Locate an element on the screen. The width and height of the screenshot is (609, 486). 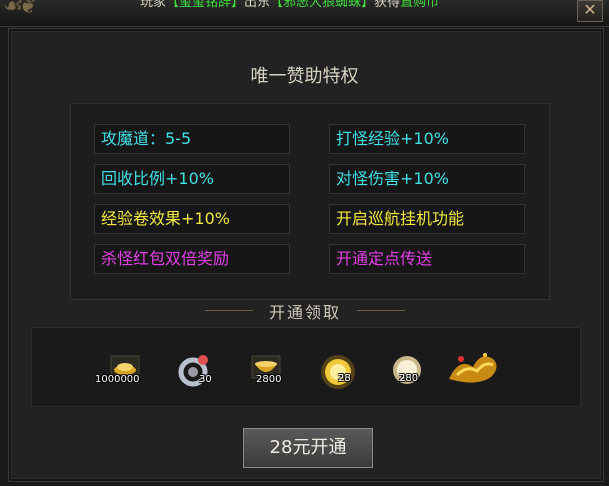
reward-heading: 开通领取 is located at coordinates (304, 312).